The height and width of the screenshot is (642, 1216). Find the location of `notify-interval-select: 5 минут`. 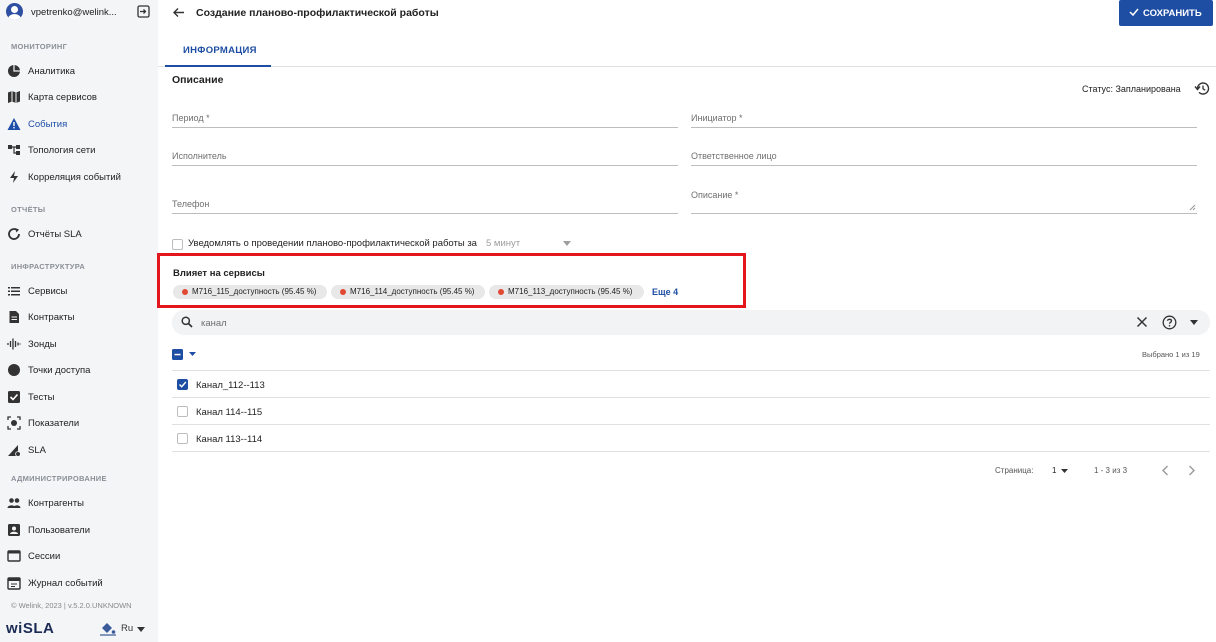

notify-interval-select: 5 минут is located at coordinates (503, 243).